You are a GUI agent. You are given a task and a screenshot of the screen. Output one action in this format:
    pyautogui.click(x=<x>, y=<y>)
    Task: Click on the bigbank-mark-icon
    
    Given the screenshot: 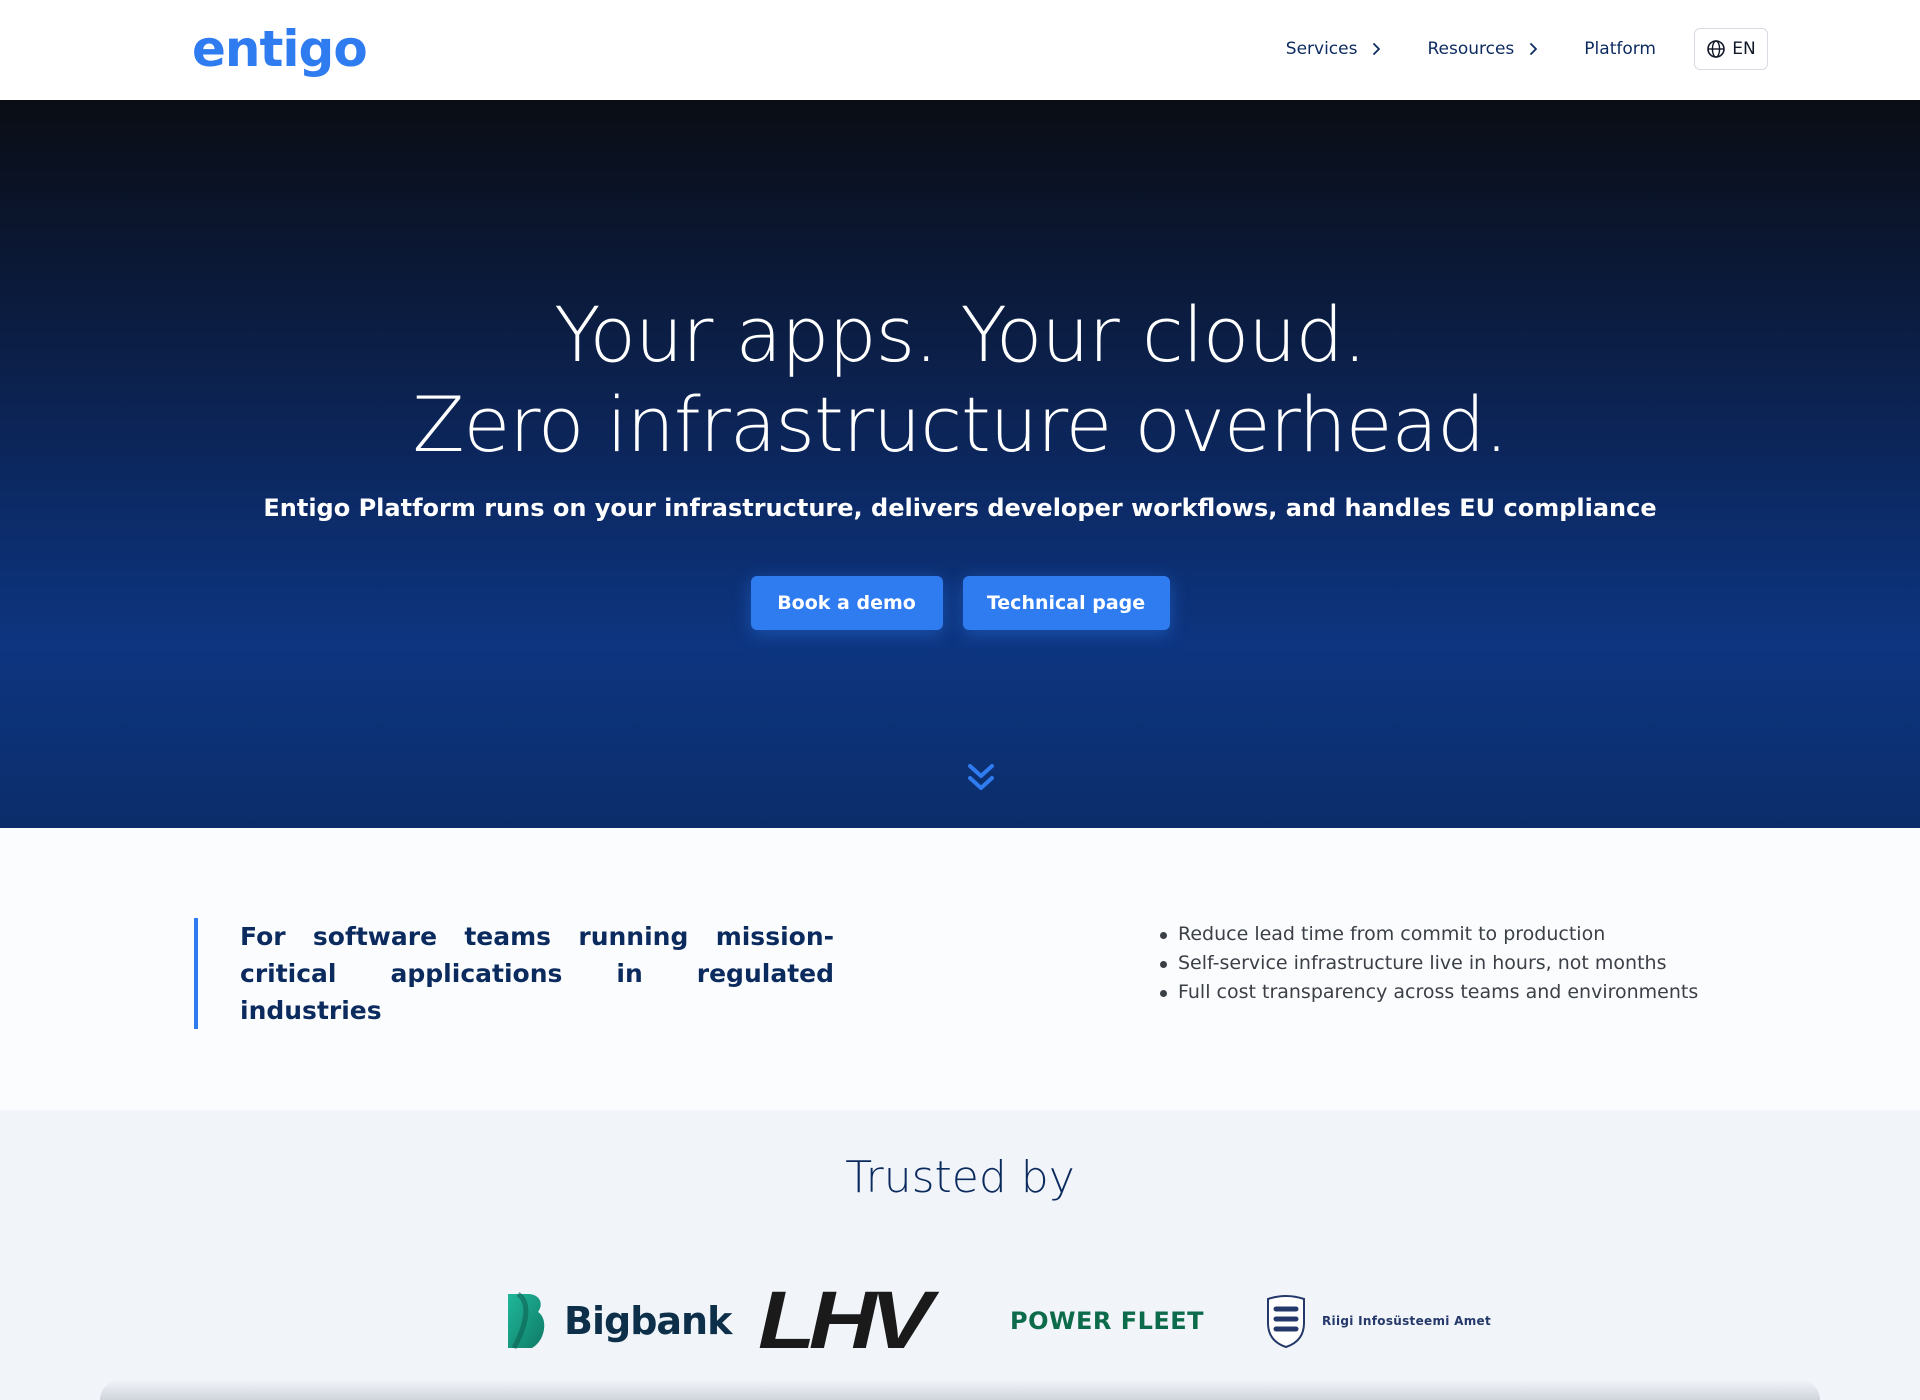 What is the action you would take?
    pyautogui.click(x=526, y=1321)
    